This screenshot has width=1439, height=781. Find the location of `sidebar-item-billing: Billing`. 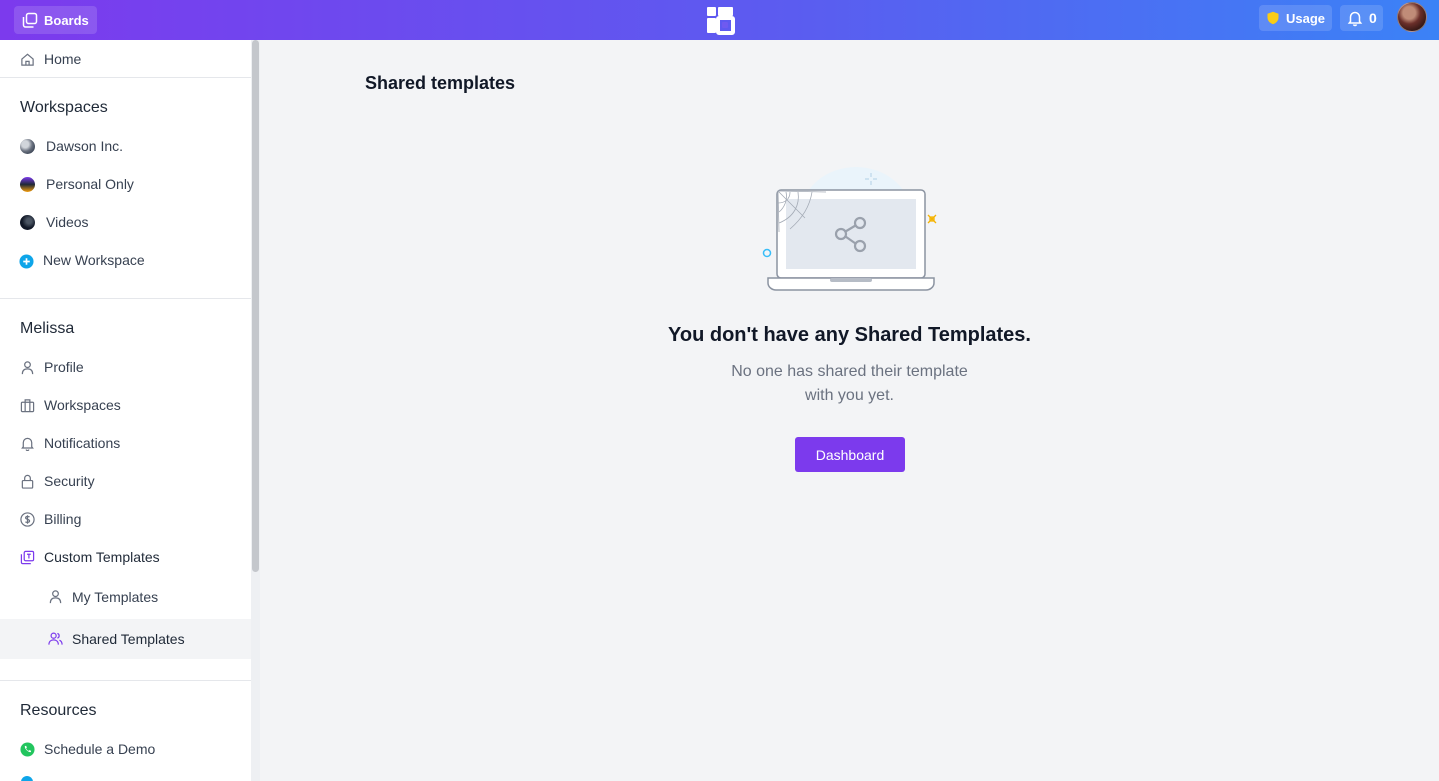

sidebar-item-billing: Billing is located at coordinates (125, 519).